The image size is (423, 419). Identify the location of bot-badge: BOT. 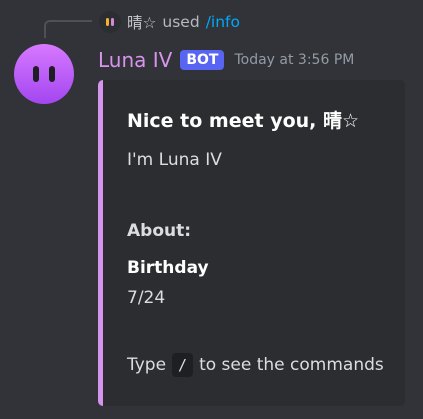
(202, 60).